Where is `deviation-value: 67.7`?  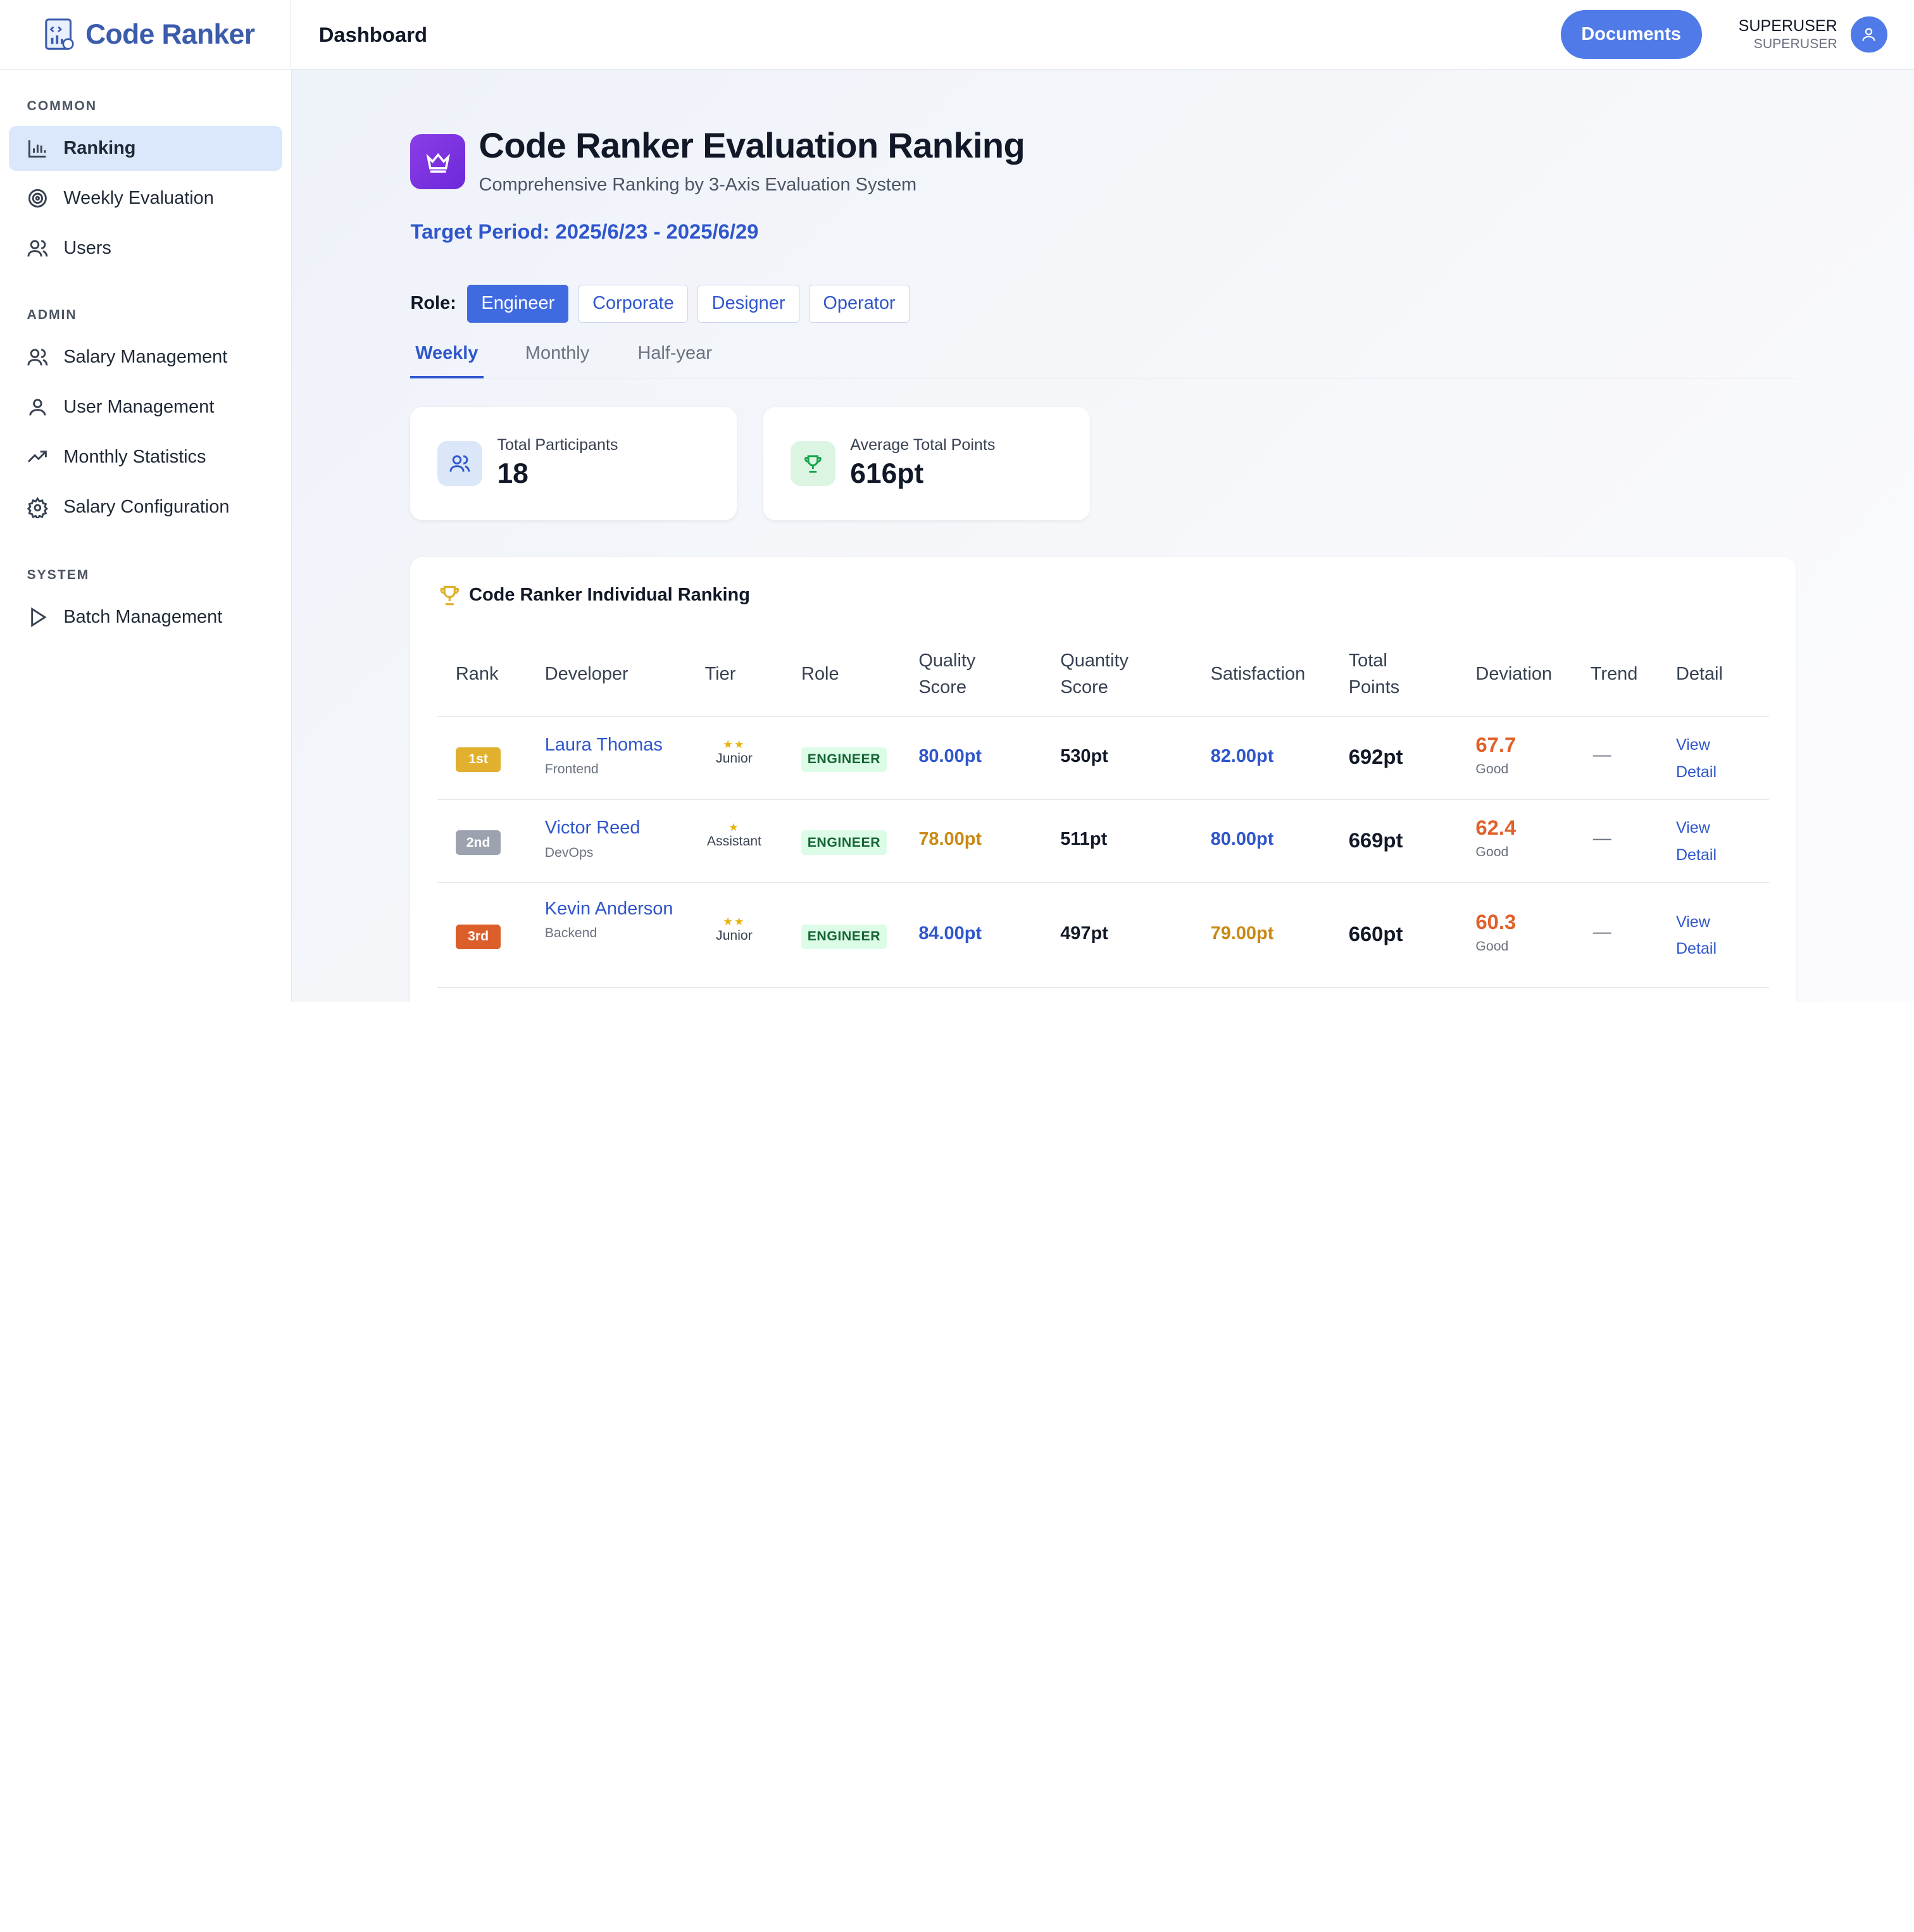
deviation-value: 67.7 is located at coordinates (1496, 744).